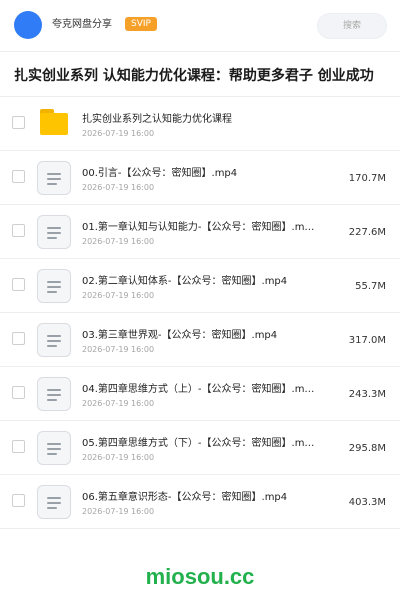  What do you see at coordinates (210, 173) in the screenshot?
I see `item-name: 00.引言-【公众号：密知圈】.mp4` at bounding box center [210, 173].